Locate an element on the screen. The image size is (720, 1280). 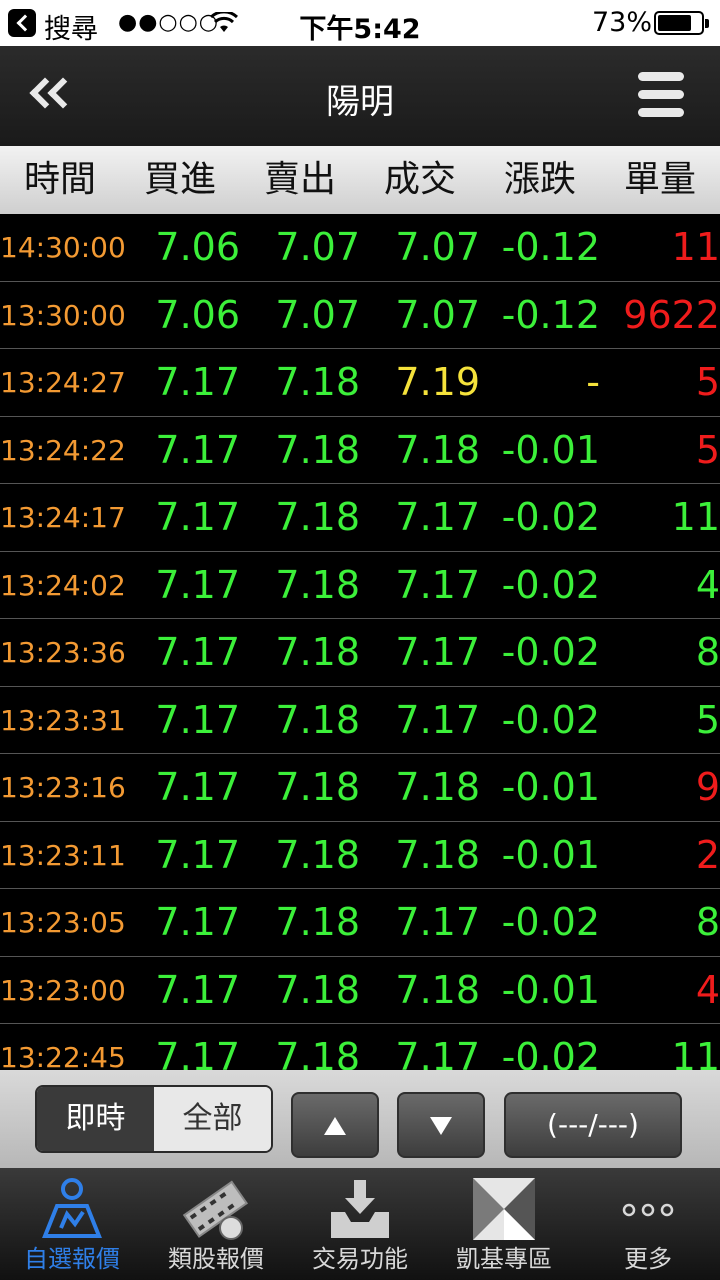
table-row: 13:23:36 7.17 7.18 7.17 -0.02 8 is located at coordinates (360, 653).